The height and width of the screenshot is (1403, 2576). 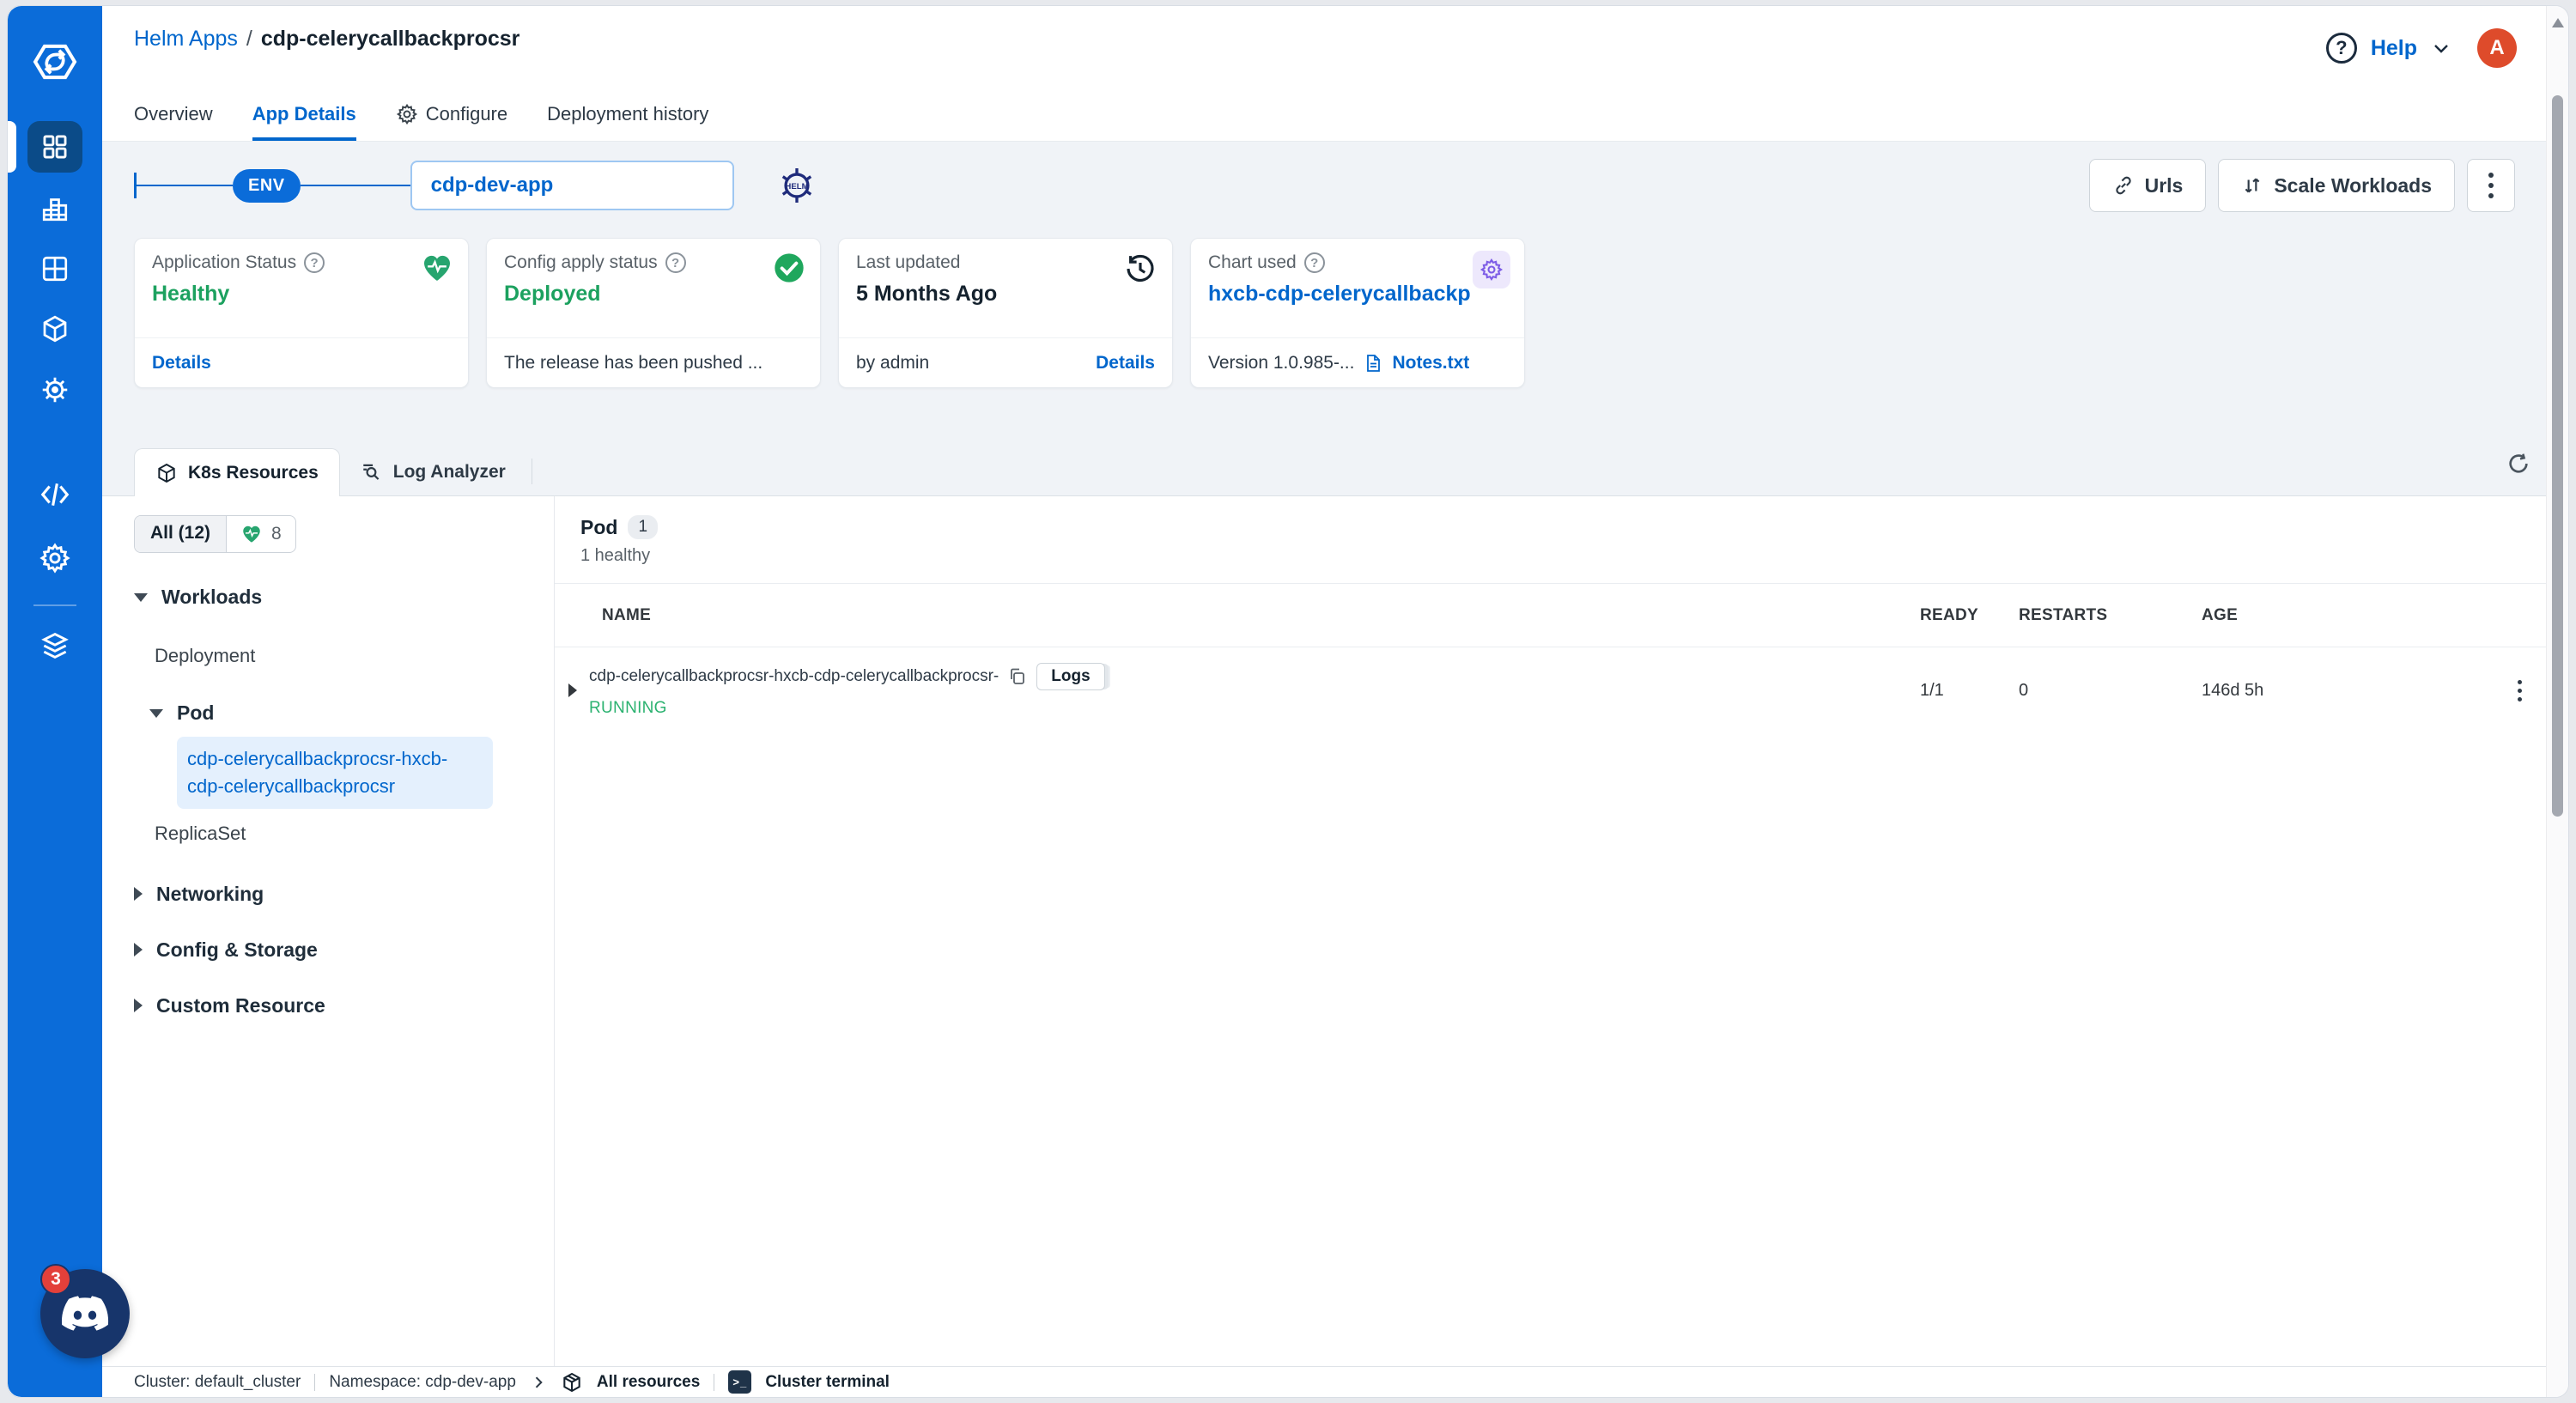 What do you see at coordinates (334, 950) in the screenshot?
I see `tree-group-config-storage: Config & Storage` at bounding box center [334, 950].